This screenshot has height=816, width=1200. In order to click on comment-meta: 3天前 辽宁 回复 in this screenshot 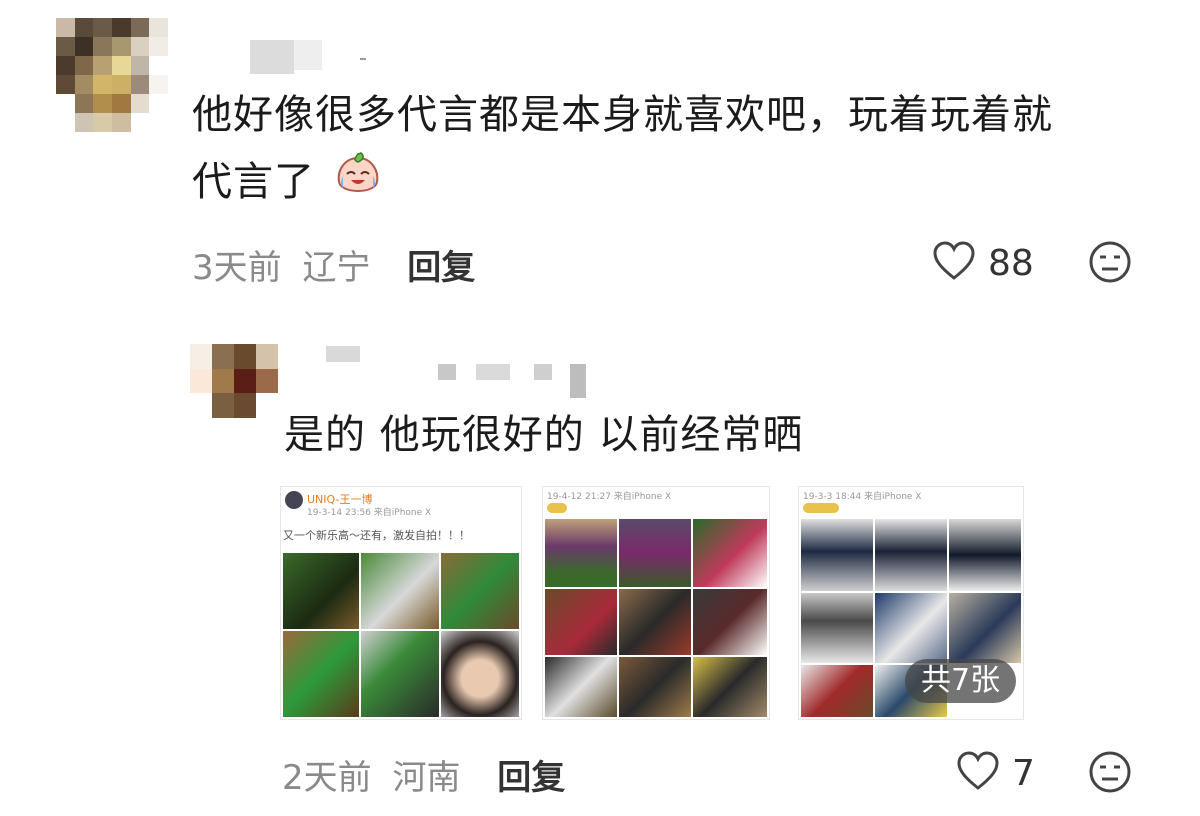, I will do `click(333, 264)`.